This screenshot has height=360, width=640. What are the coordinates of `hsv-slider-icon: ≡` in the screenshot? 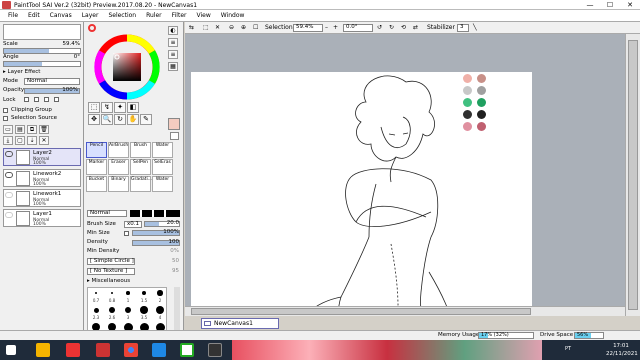 It's located at (173, 54).